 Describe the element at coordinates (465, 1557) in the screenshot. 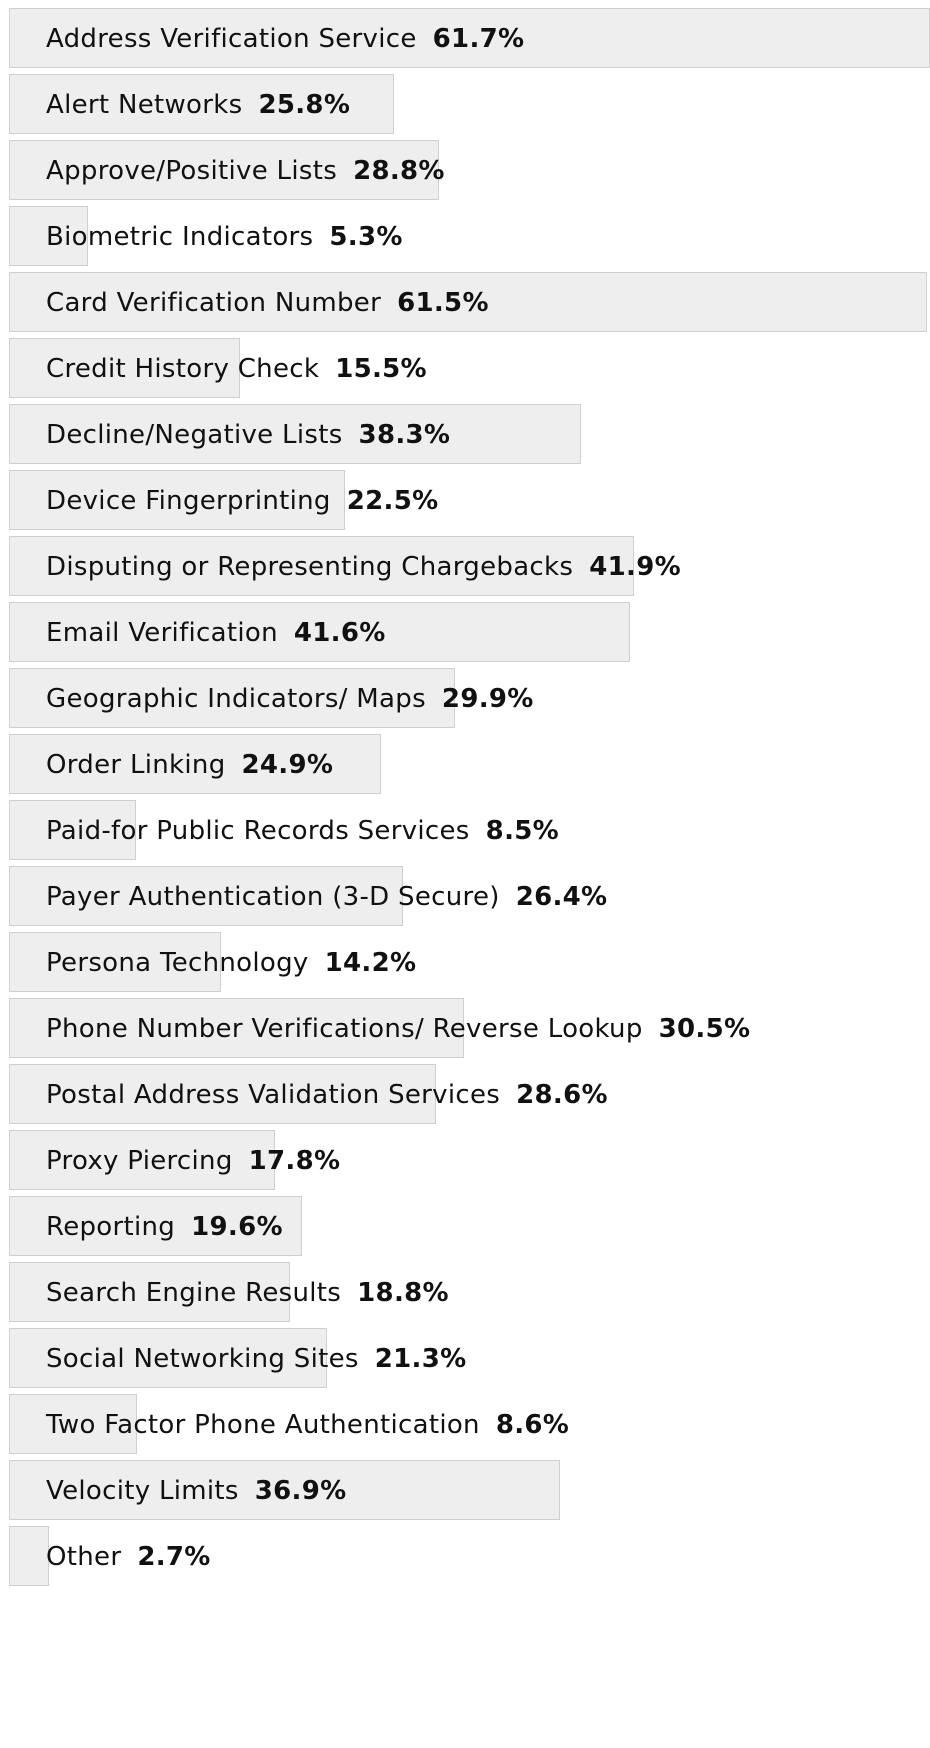

I see `bar-row: Other 2.7%` at that location.